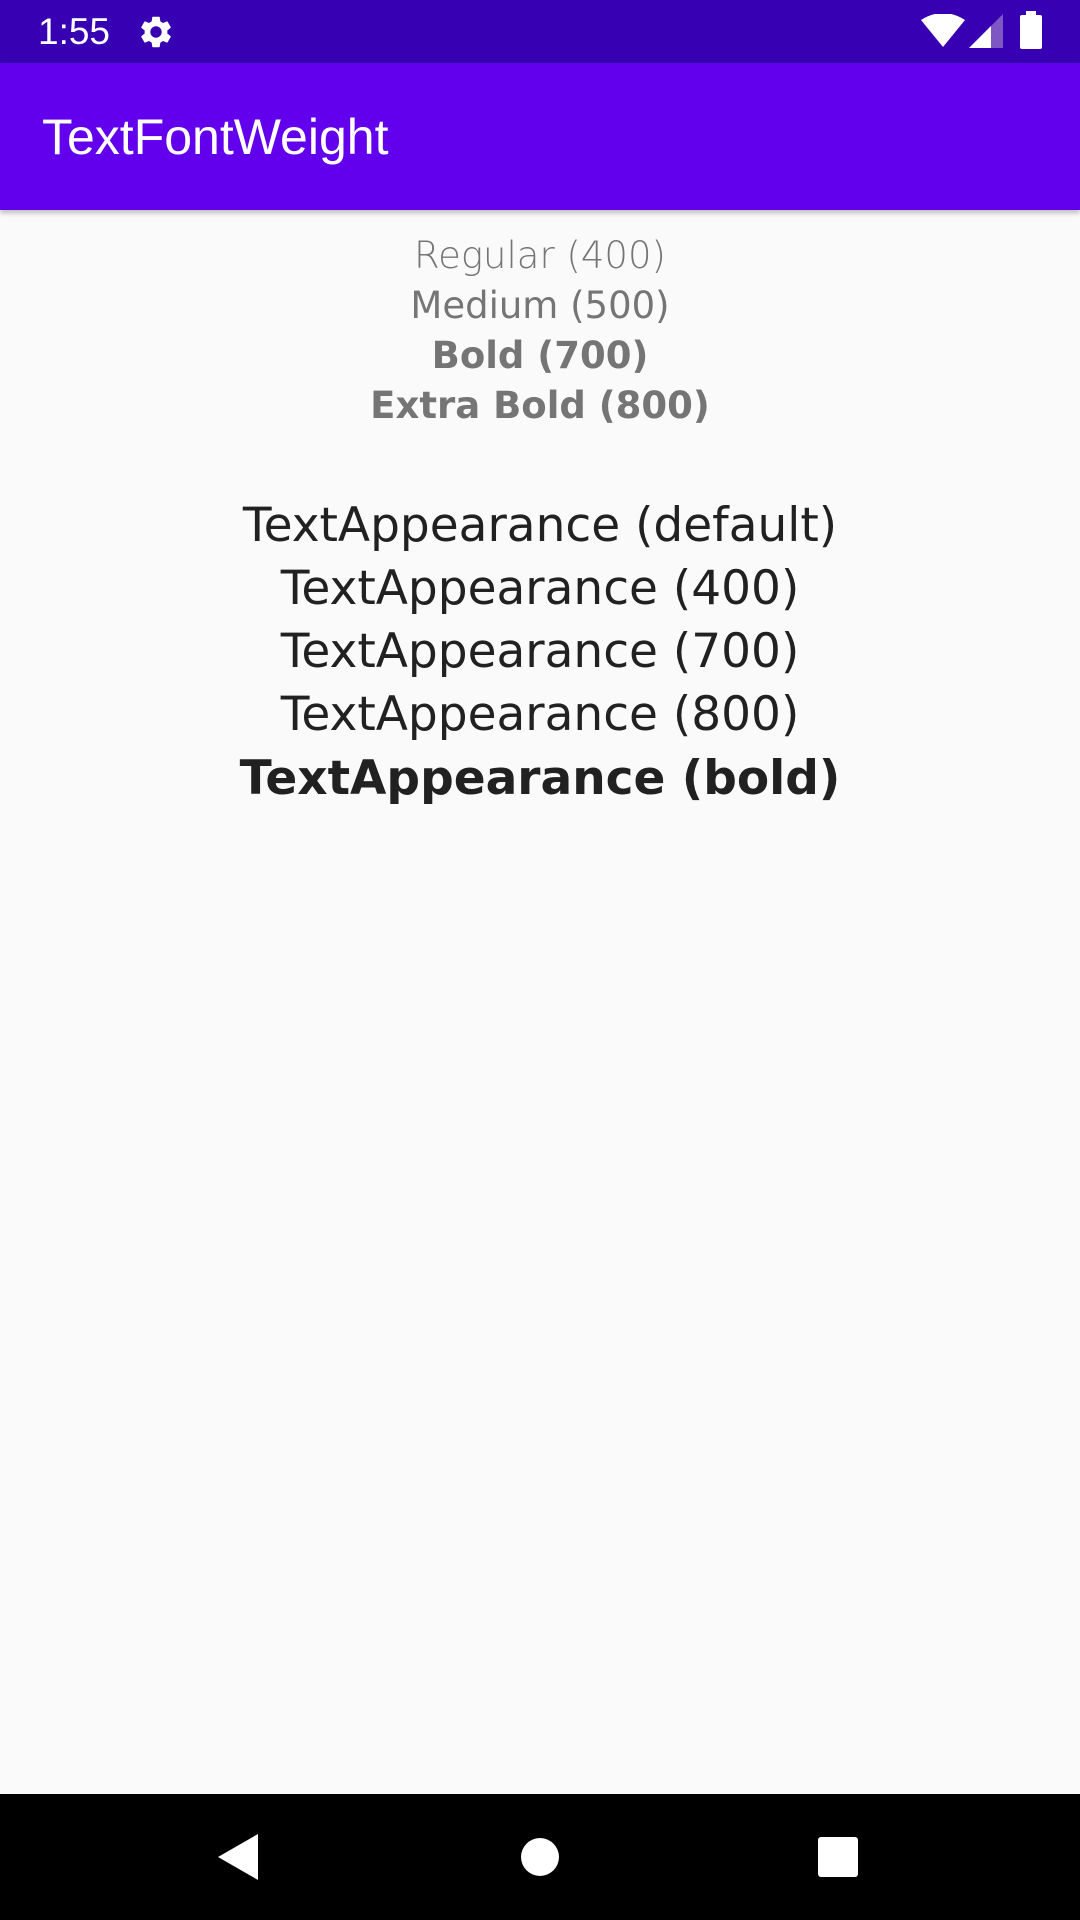 The image size is (1080, 1920). Describe the element at coordinates (540, 714) in the screenshot. I see `text-appearance-800-label: TextAppearance (800)` at that location.